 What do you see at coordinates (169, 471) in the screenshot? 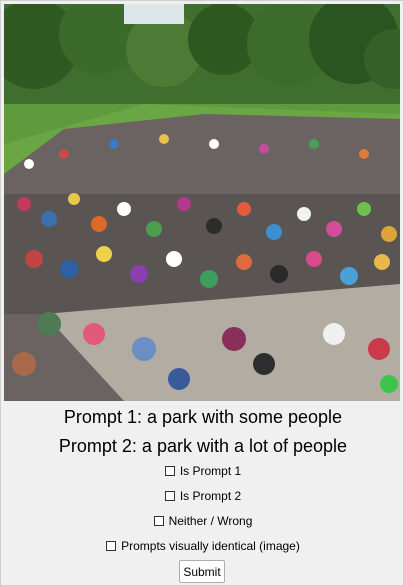
I see `is-prompt-1-checkbox` at bounding box center [169, 471].